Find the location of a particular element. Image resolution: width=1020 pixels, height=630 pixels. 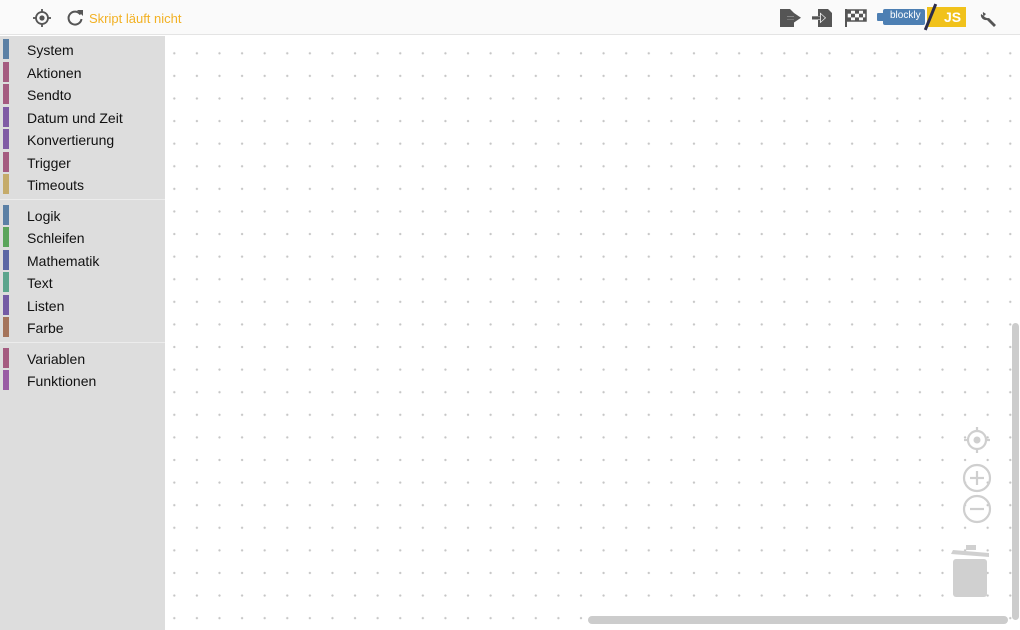

toolbox-category: Aktionen is located at coordinates (82, 72).